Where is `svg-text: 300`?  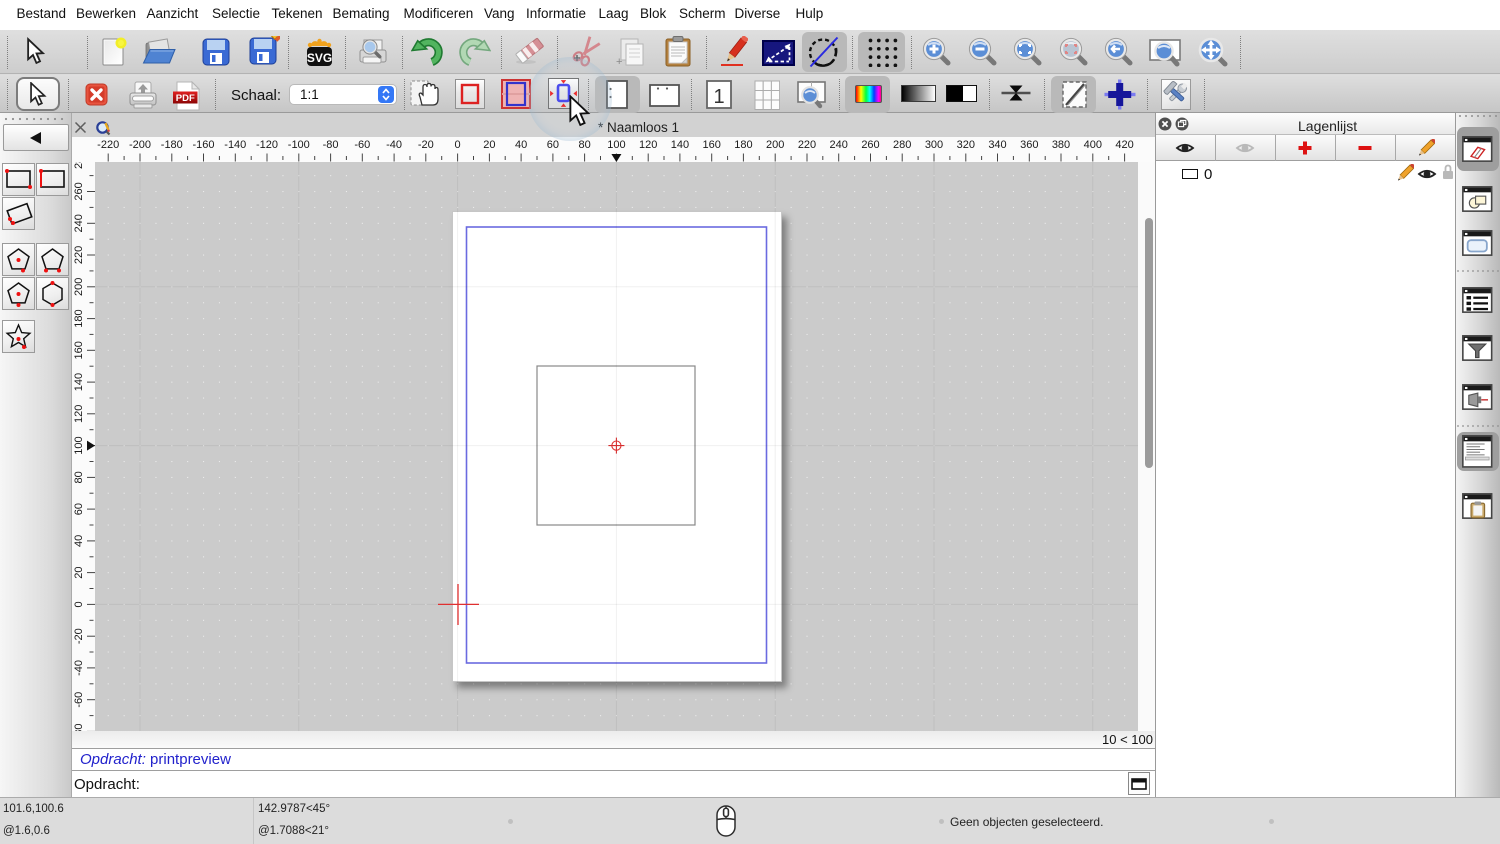 svg-text: 300 is located at coordinates (934, 145).